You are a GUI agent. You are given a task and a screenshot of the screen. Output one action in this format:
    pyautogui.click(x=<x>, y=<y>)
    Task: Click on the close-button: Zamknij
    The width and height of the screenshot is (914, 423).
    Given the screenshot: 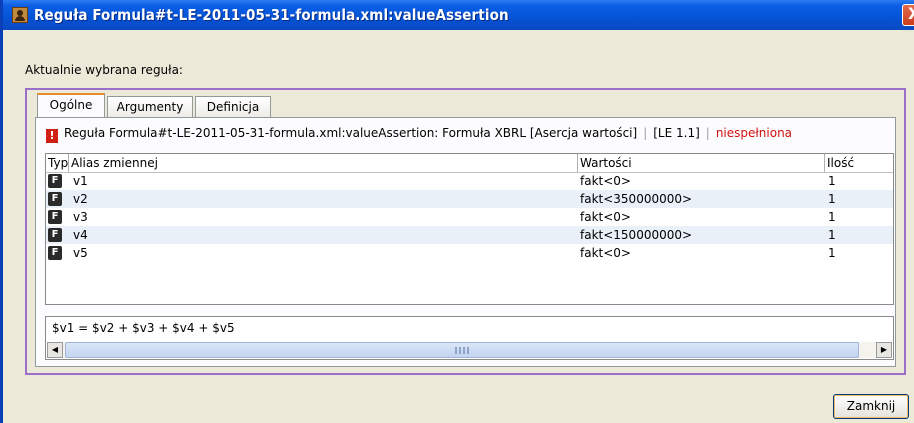 What is the action you would take?
    pyautogui.click(x=871, y=406)
    